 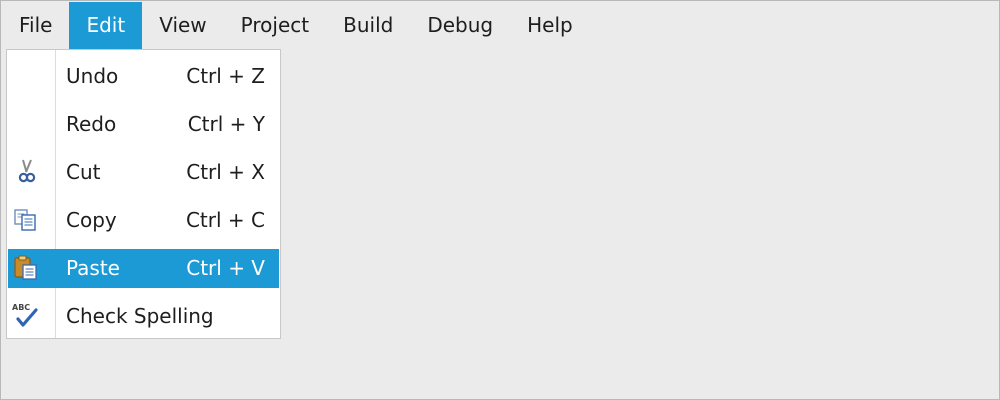 I want to click on menu-view: View, so click(x=182, y=25).